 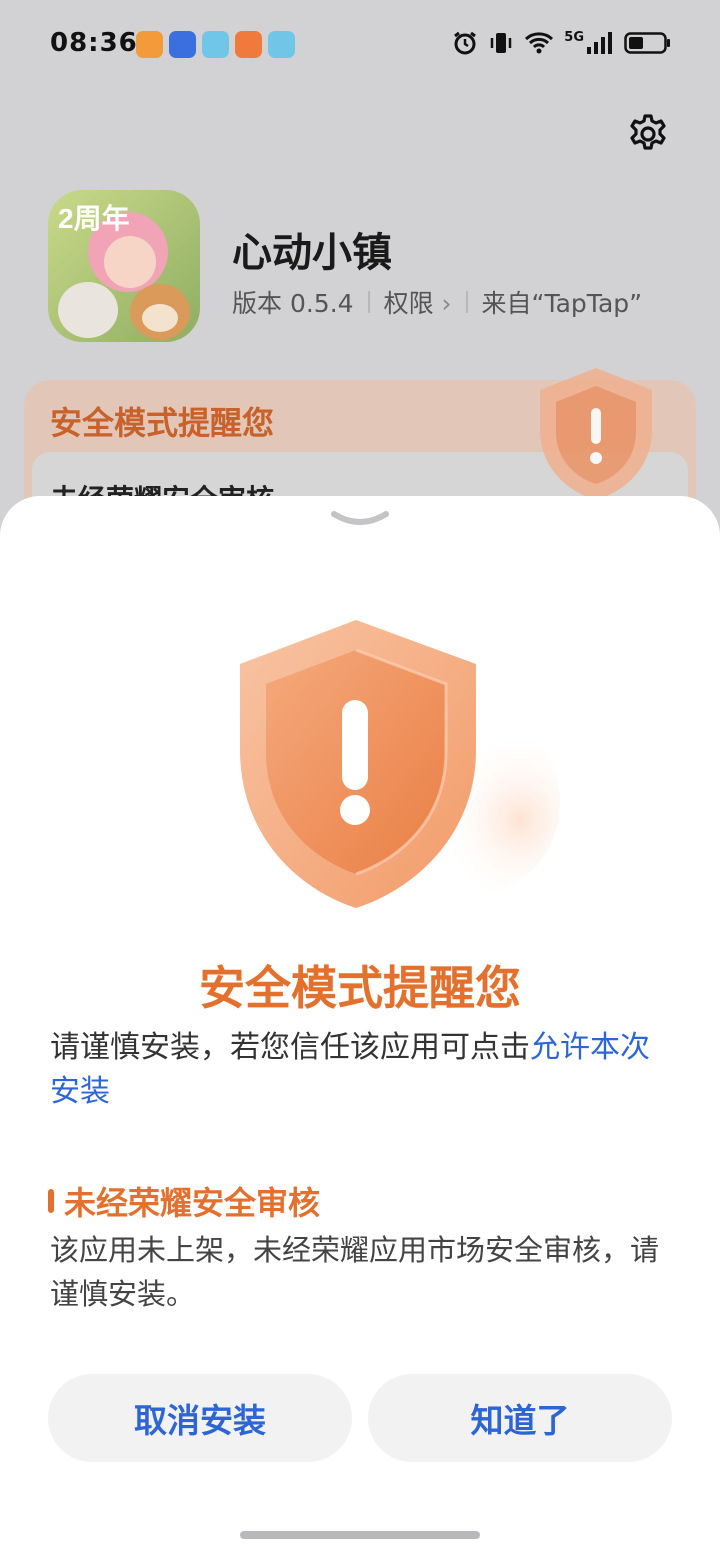 What do you see at coordinates (442, 303) in the screenshot?
I see `chevron-right-icon: ›` at bounding box center [442, 303].